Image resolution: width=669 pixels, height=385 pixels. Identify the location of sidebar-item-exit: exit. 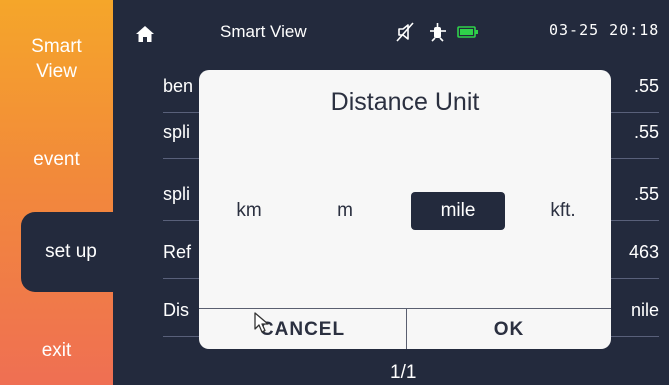
(56, 350).